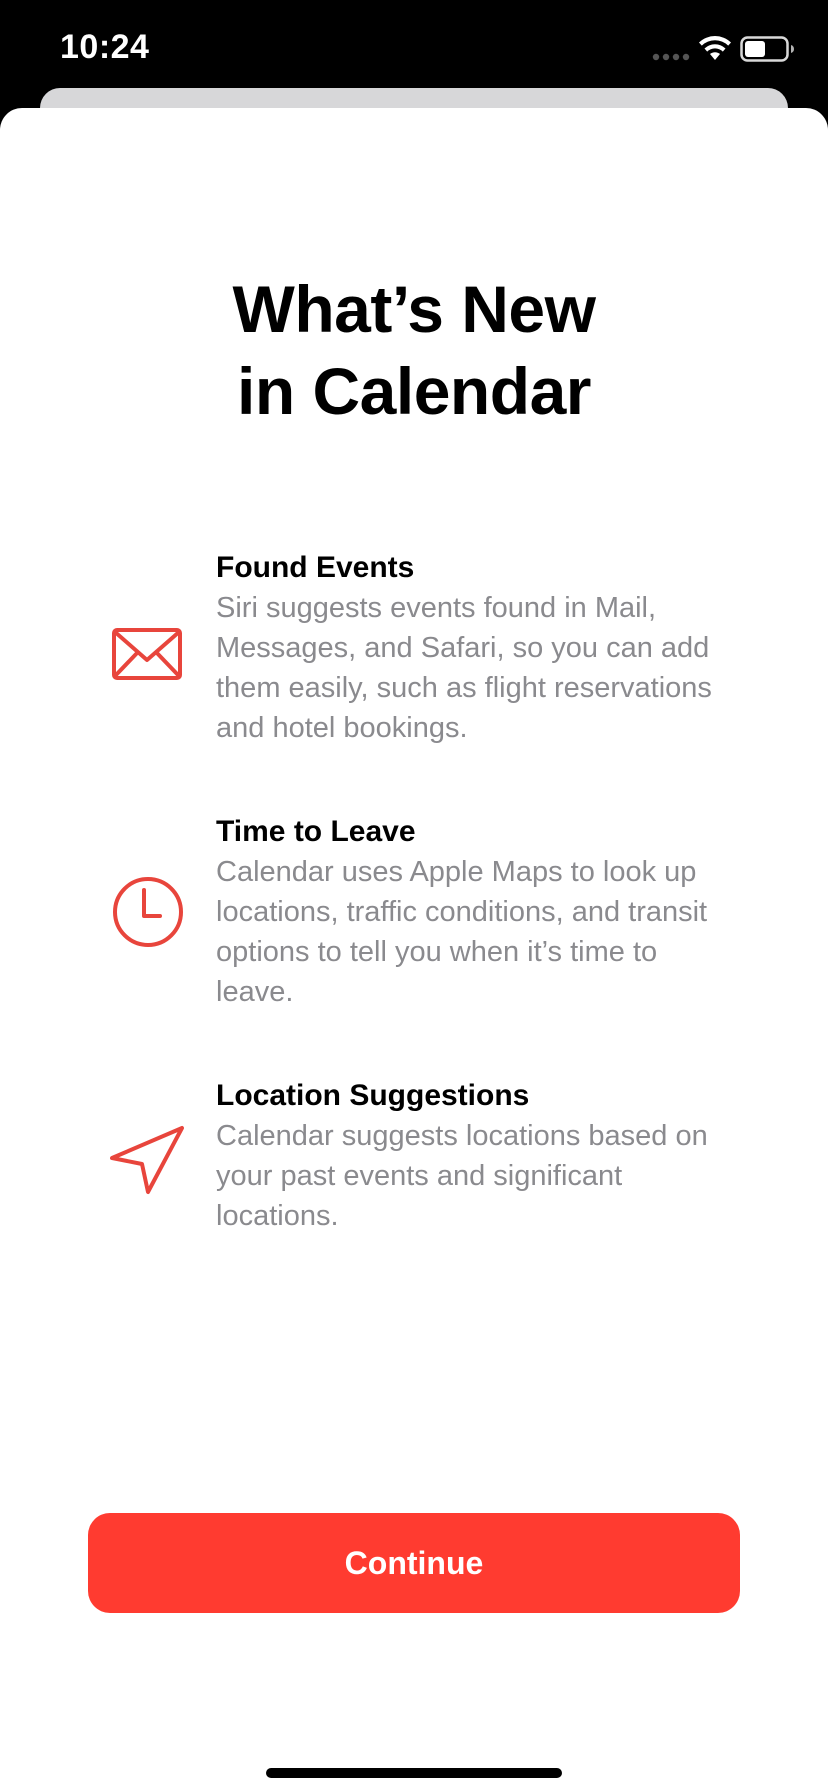 This screenshot has height=1792, width=828. Describe the element at coordinates (414, 309) in the screenshot. I see `title-line-1: What’s New` at that location.